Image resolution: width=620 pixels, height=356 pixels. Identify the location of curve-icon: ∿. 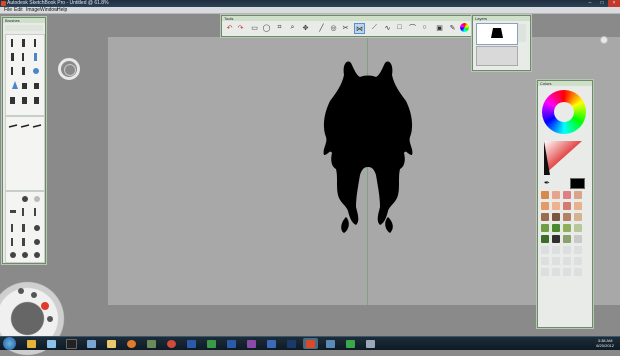
(387, 27).